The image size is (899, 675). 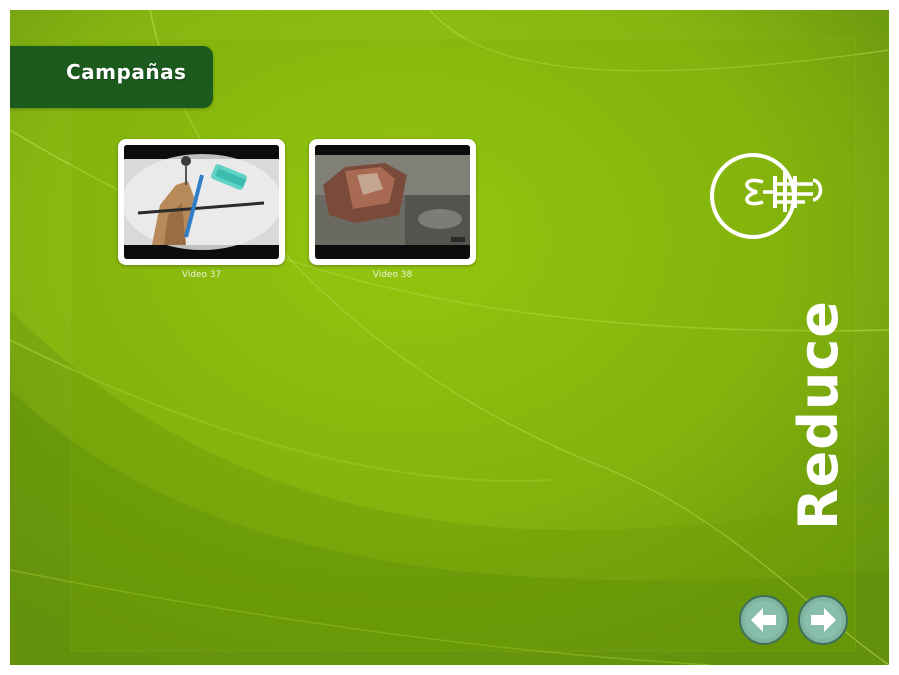 I want to click on arrow-left-icon, so click(x=764, y=620).